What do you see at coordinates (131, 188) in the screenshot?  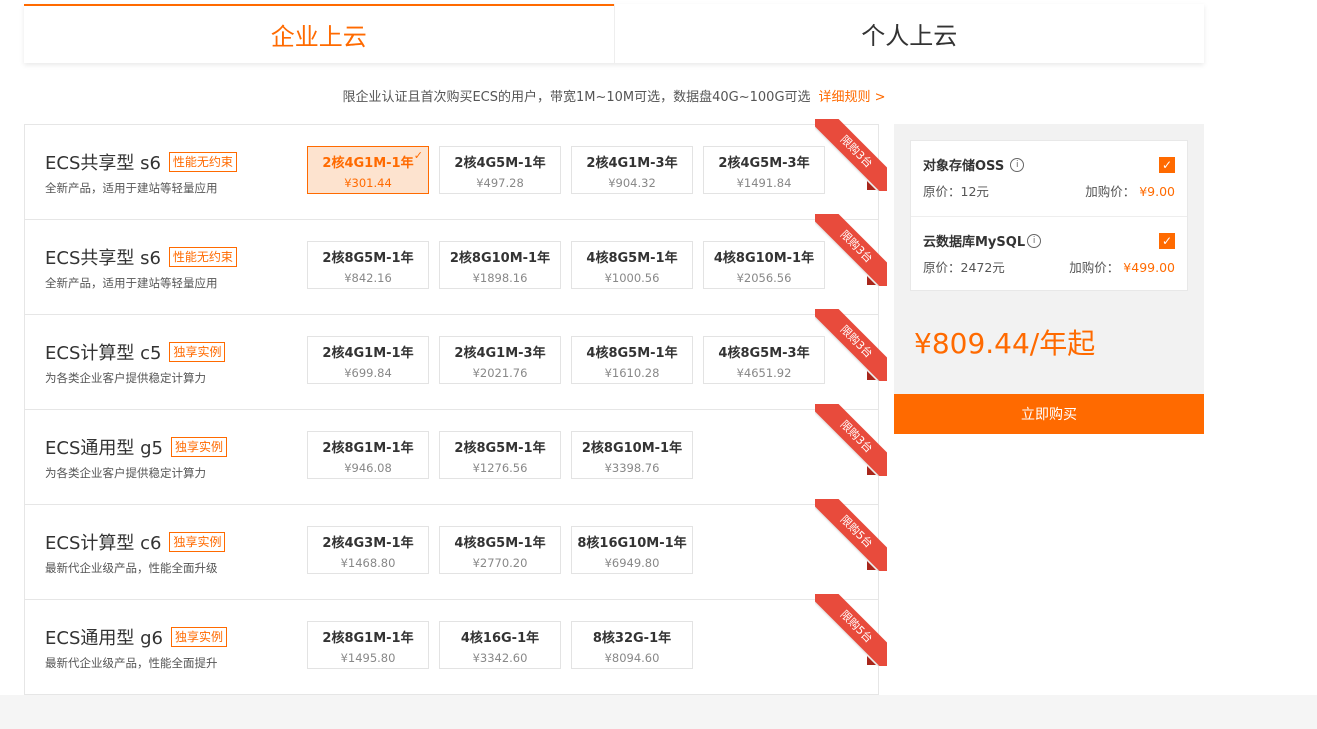 I see `product-desc: 全新产品，适用于建站等轻量应用` at bounding box center [131, 188].